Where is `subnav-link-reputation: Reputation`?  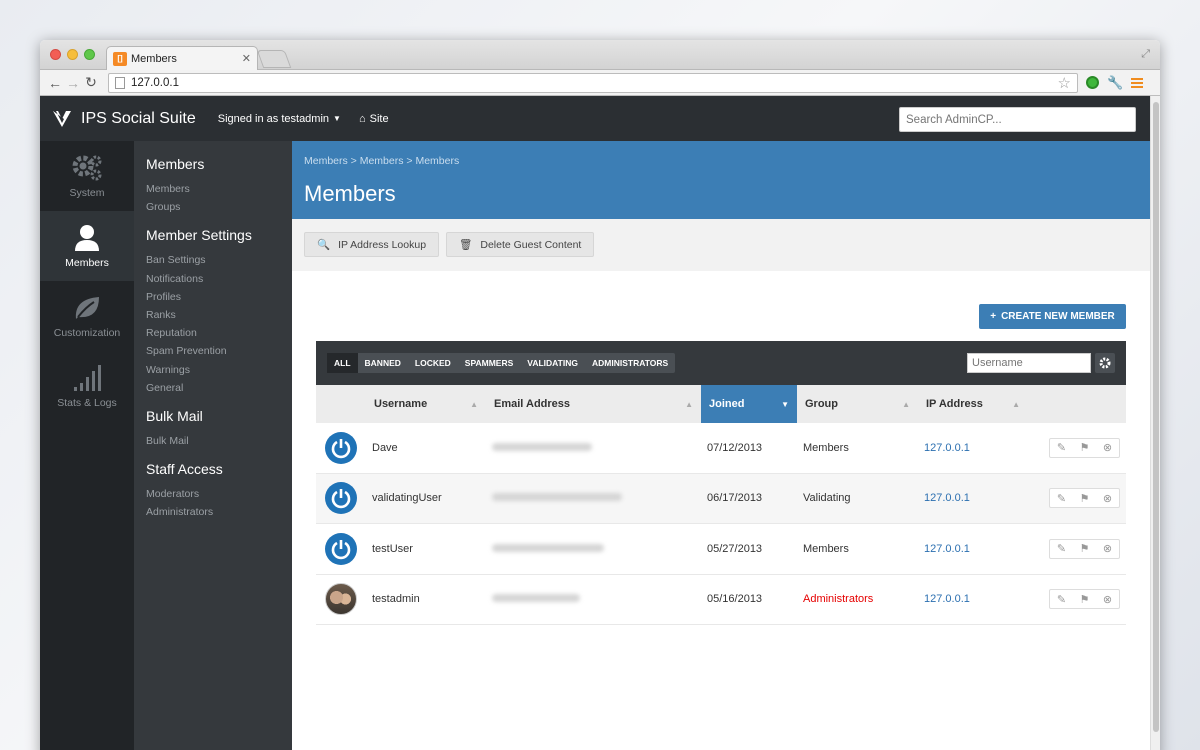 subnav-link-reputation: Reputation is located at coordinates (213, 333).